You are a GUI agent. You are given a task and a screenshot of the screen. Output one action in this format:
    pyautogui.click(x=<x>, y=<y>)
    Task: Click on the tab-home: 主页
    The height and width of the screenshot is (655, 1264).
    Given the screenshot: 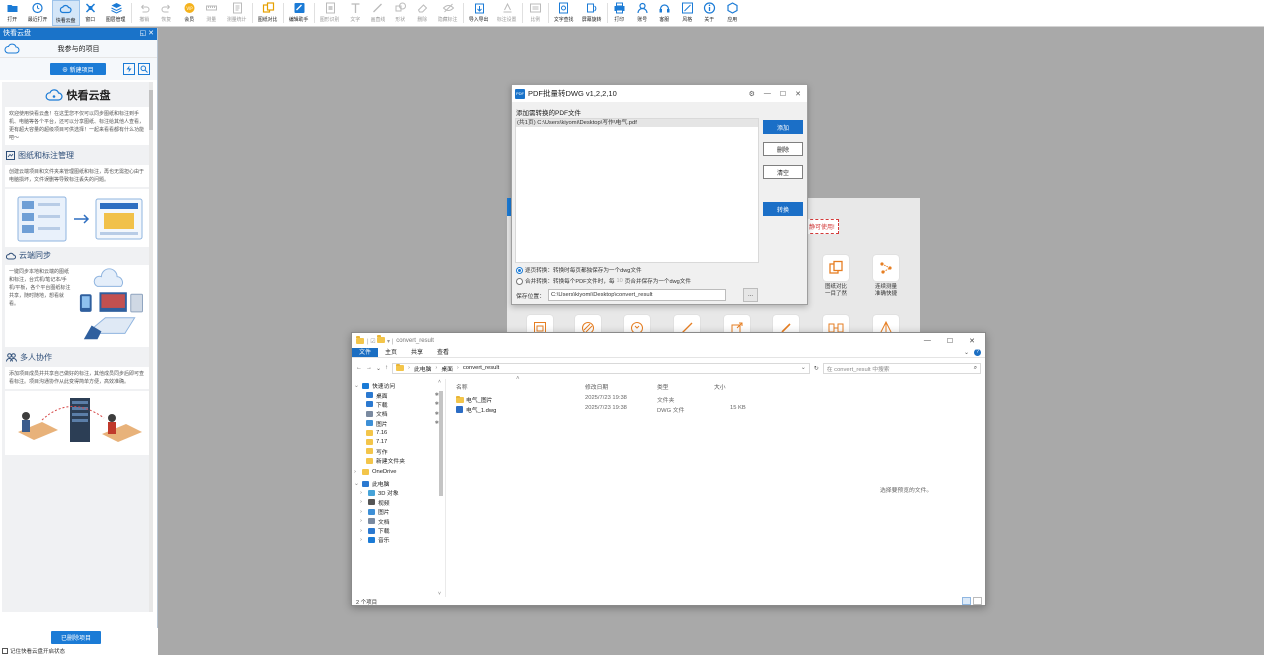 What is the action you would take?
    pyautogui.click(x=391, y=352)
    